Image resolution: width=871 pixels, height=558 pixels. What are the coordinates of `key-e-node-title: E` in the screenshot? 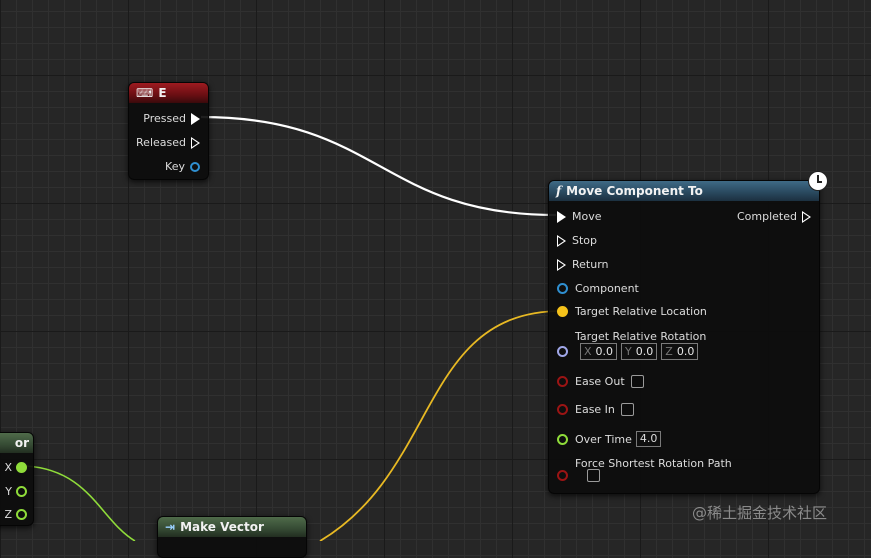 It's located at (162, 93).